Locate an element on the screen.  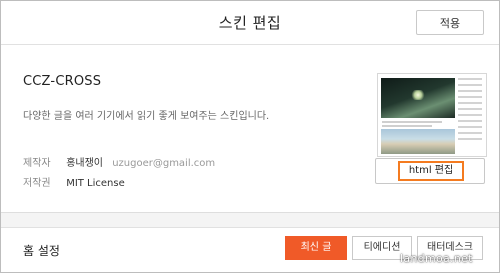
preview-sidebar is located at coordinates (470, 116).